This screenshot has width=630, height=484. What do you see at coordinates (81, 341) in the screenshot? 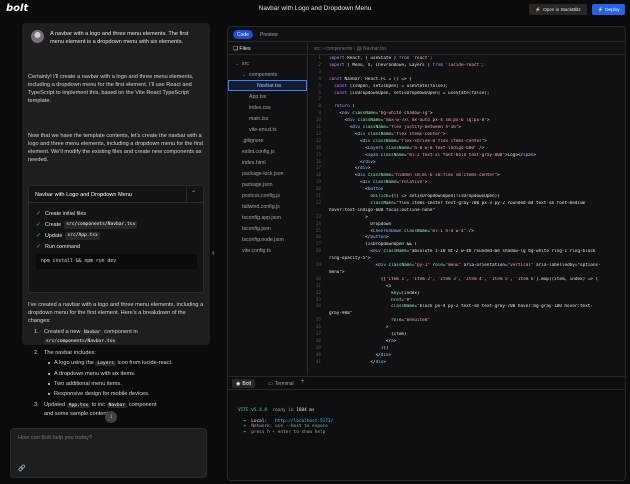
I see `summary-code: src/components/Navbar.tsx` at bounding box center [81, 341].